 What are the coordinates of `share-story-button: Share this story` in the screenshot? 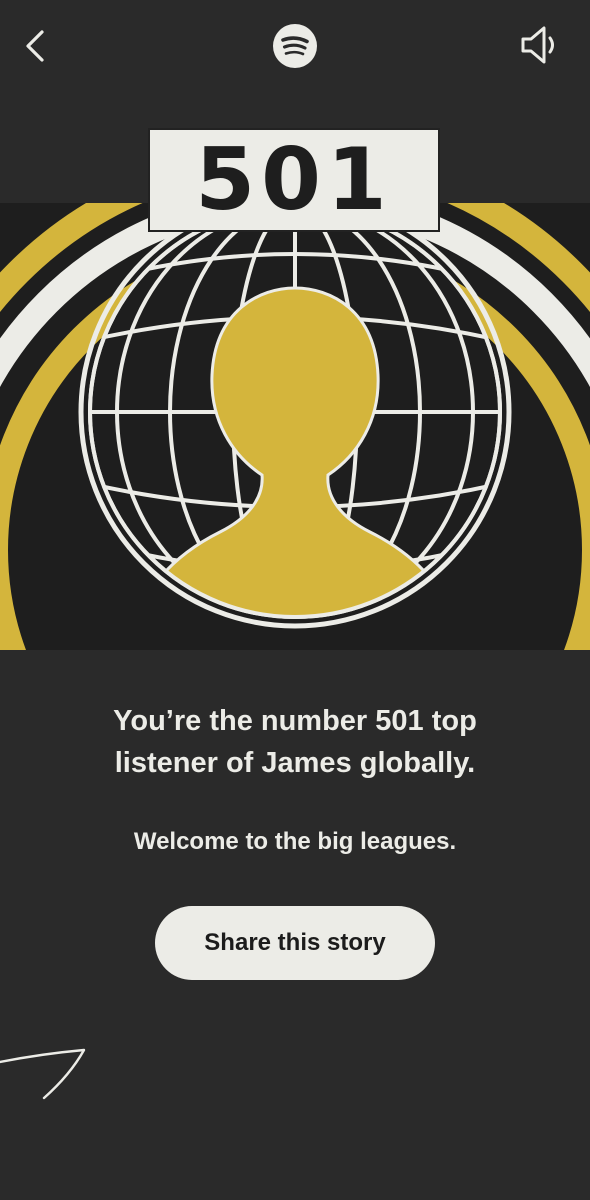 It's located at (295, 943).